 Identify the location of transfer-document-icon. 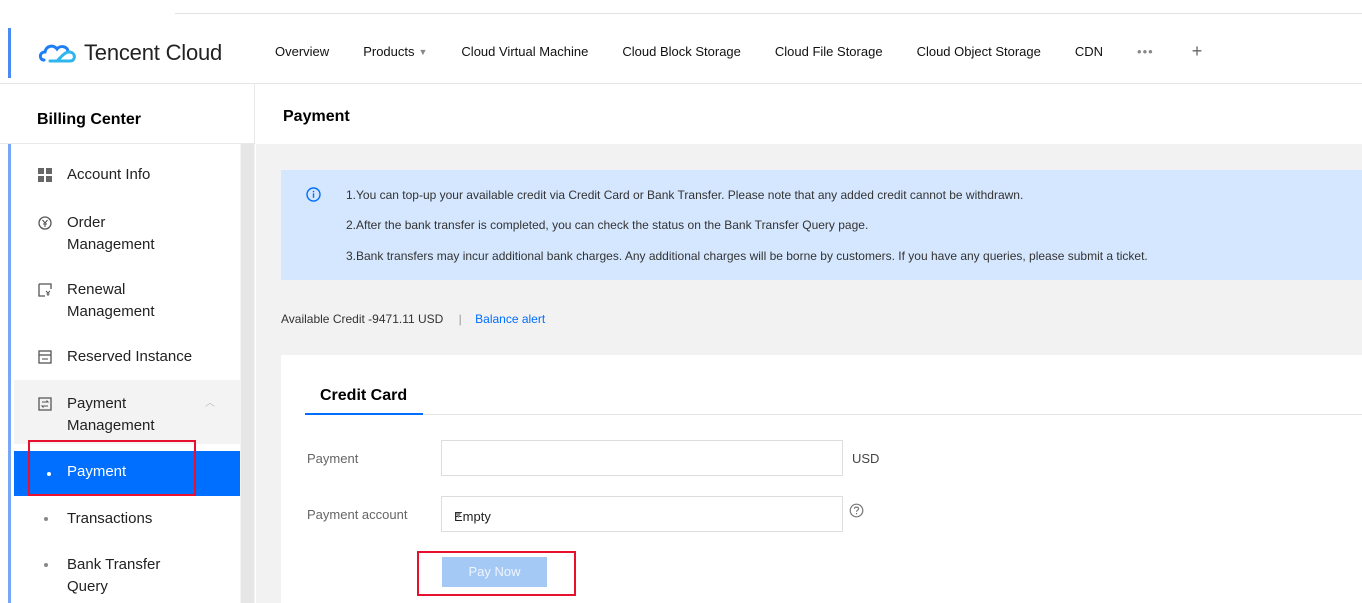
(45, 404).